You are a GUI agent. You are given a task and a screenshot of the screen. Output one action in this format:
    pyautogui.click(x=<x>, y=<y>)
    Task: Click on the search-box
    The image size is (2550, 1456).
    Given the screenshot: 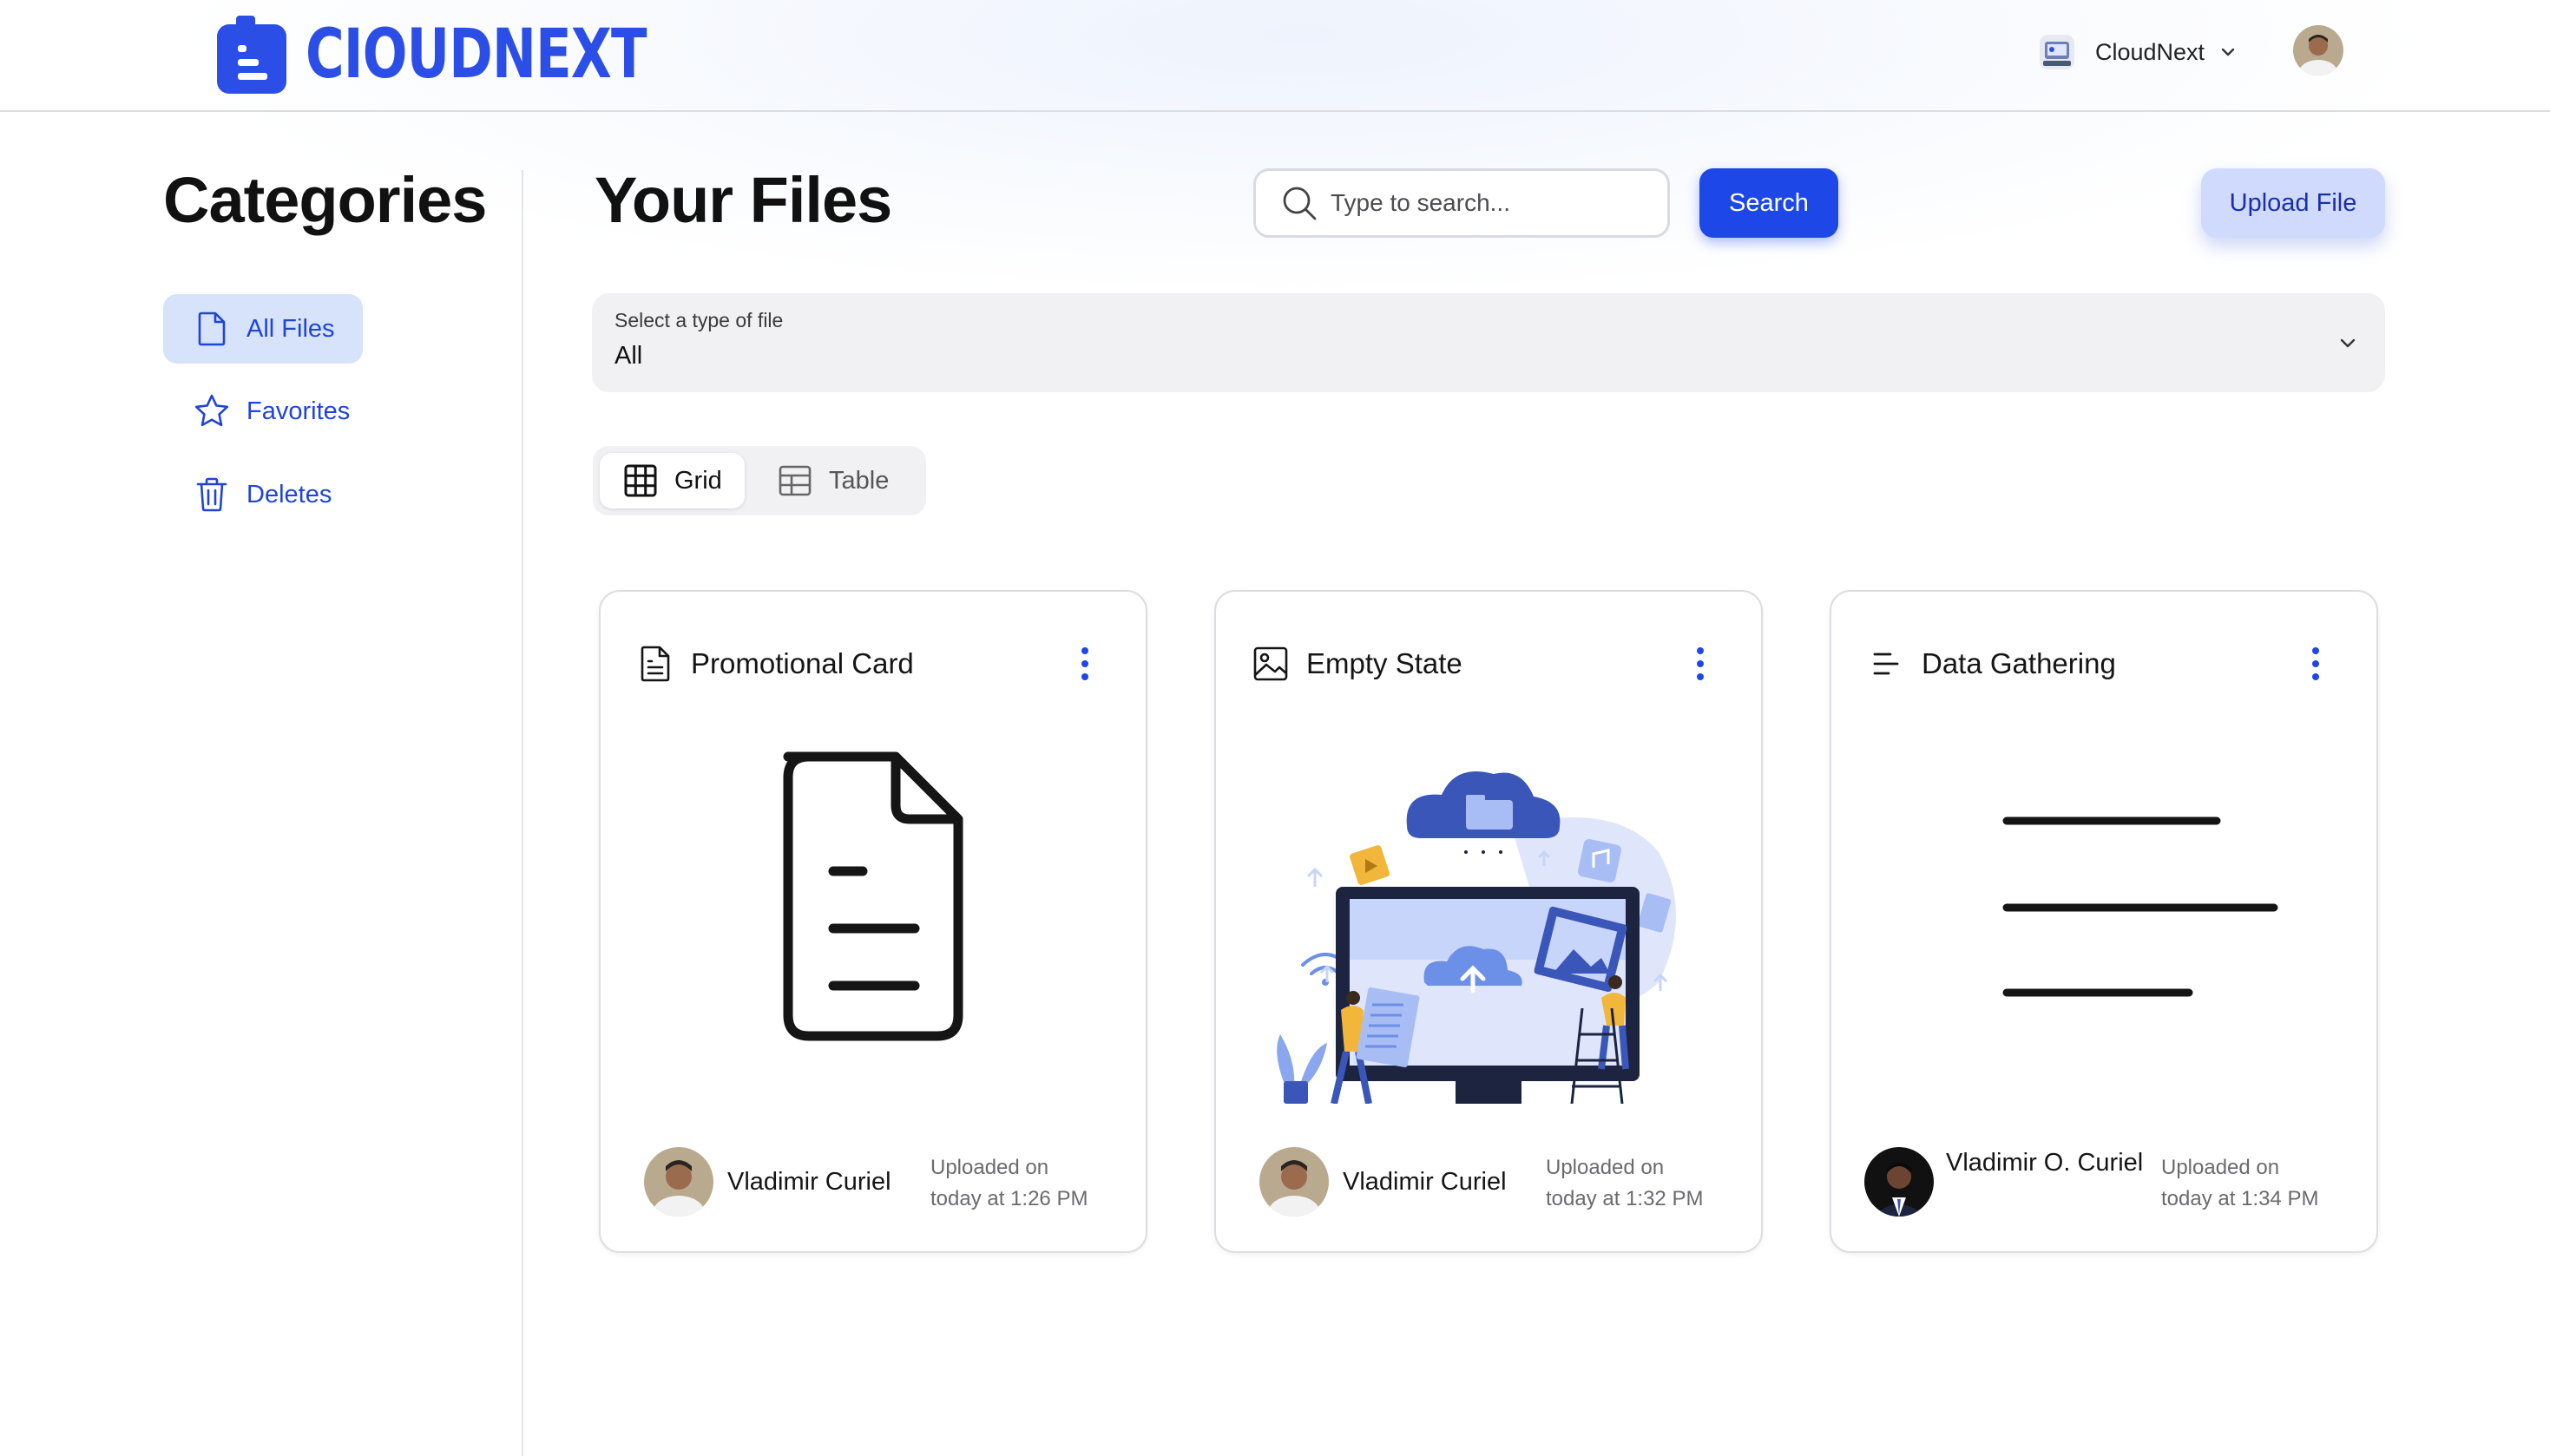 What is the action you would take?
    pyautogui.click(x=1461, y=203)
    